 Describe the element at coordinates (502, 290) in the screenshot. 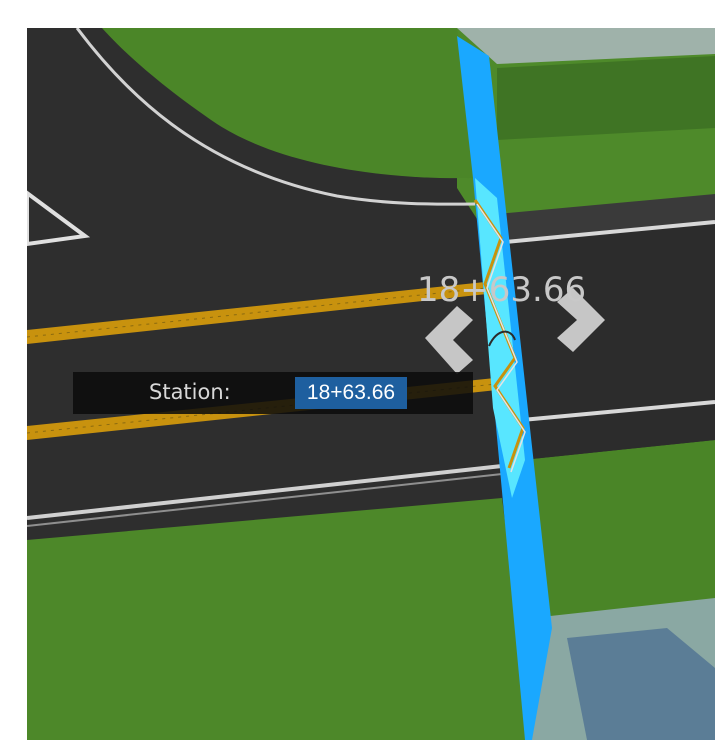

I see `station-value-overlay: 18+63.66` at that location.